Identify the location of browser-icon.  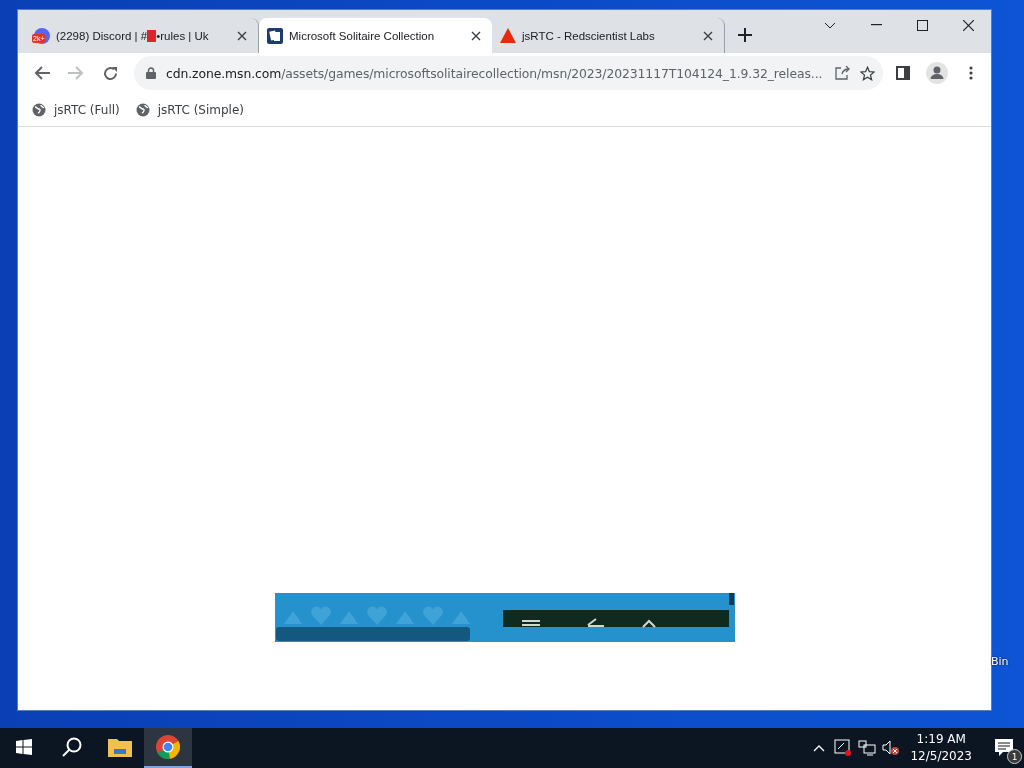
(168, 747).